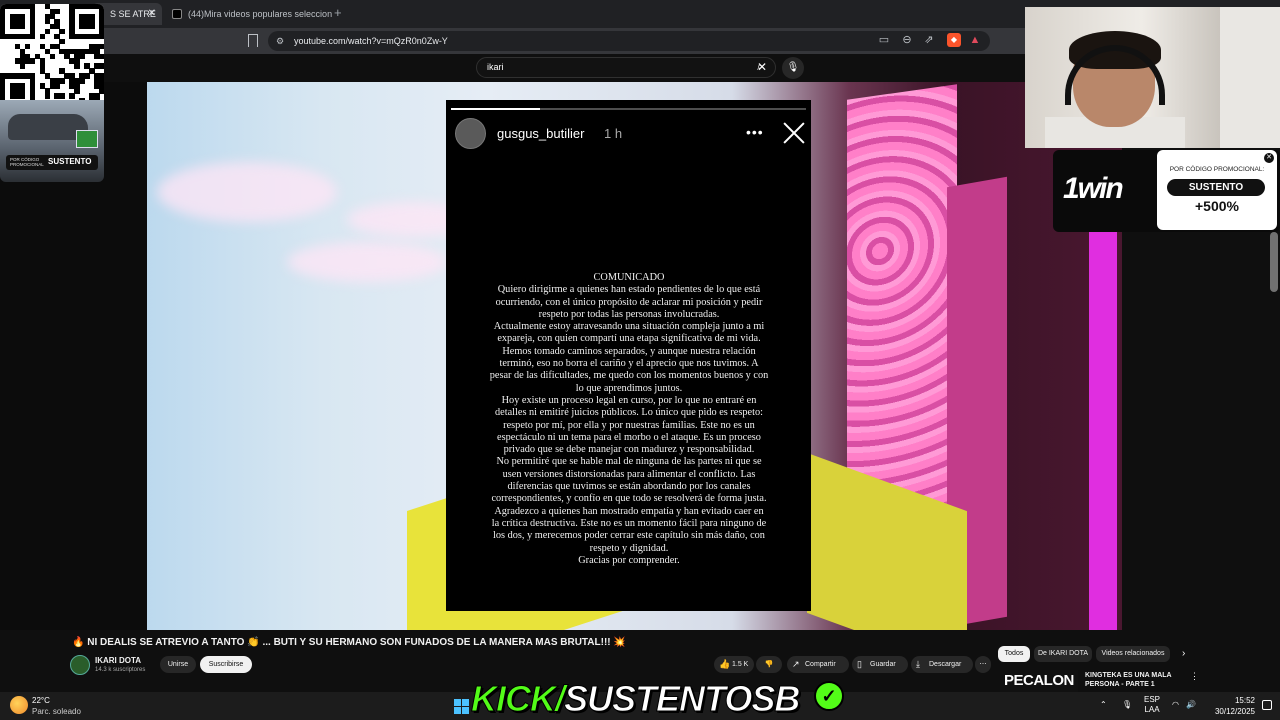  I want to click on download-label: Descargar, so click(945, 664).